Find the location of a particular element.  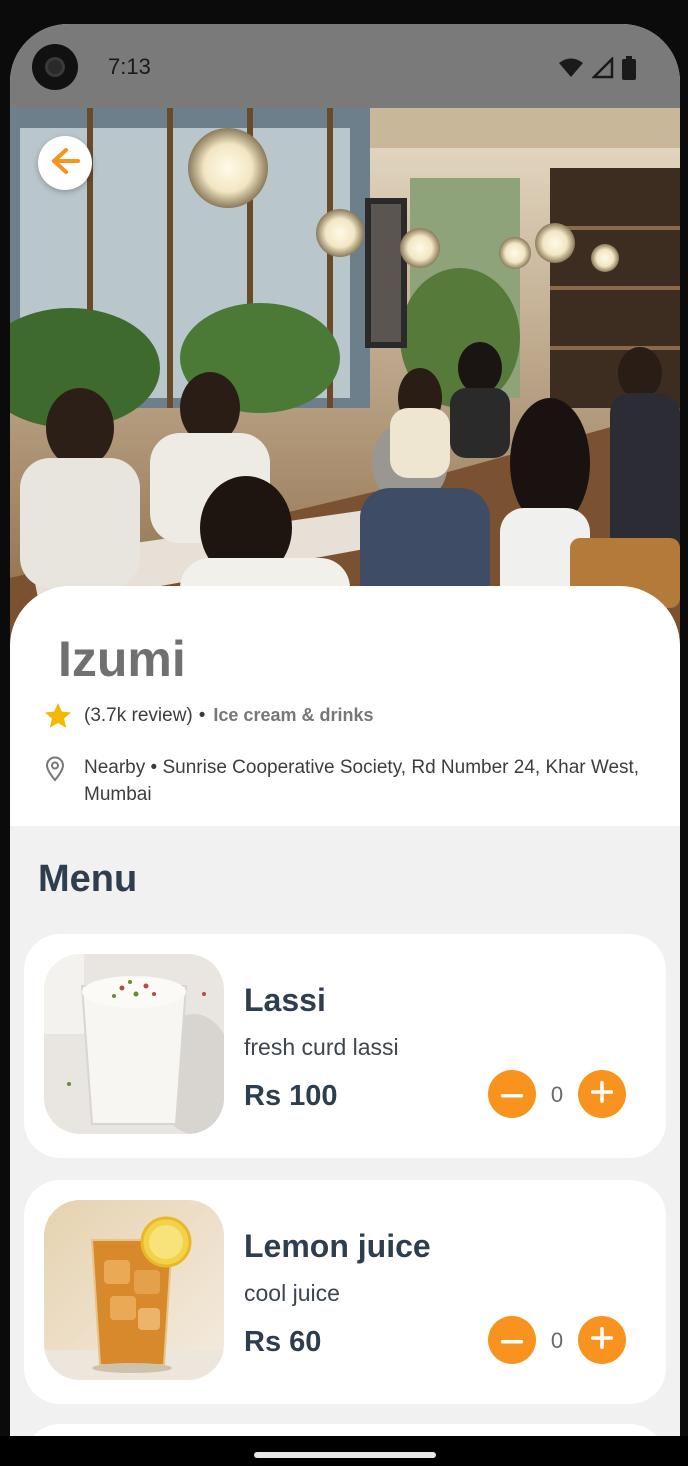

status-bar: 7:13 is located at coordinates (345, 66).